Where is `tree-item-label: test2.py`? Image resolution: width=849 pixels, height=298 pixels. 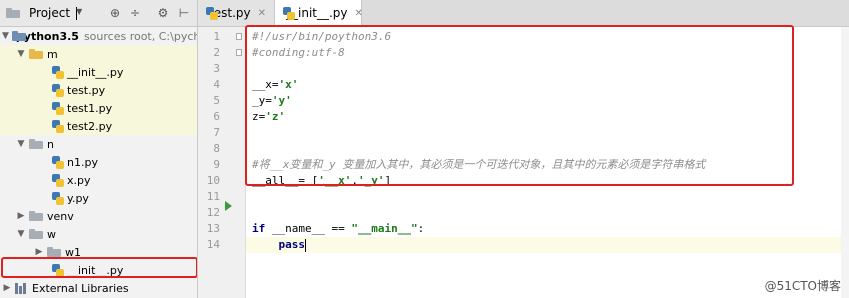
tree-item-label: test2.py is located at coordinates (90, 126).